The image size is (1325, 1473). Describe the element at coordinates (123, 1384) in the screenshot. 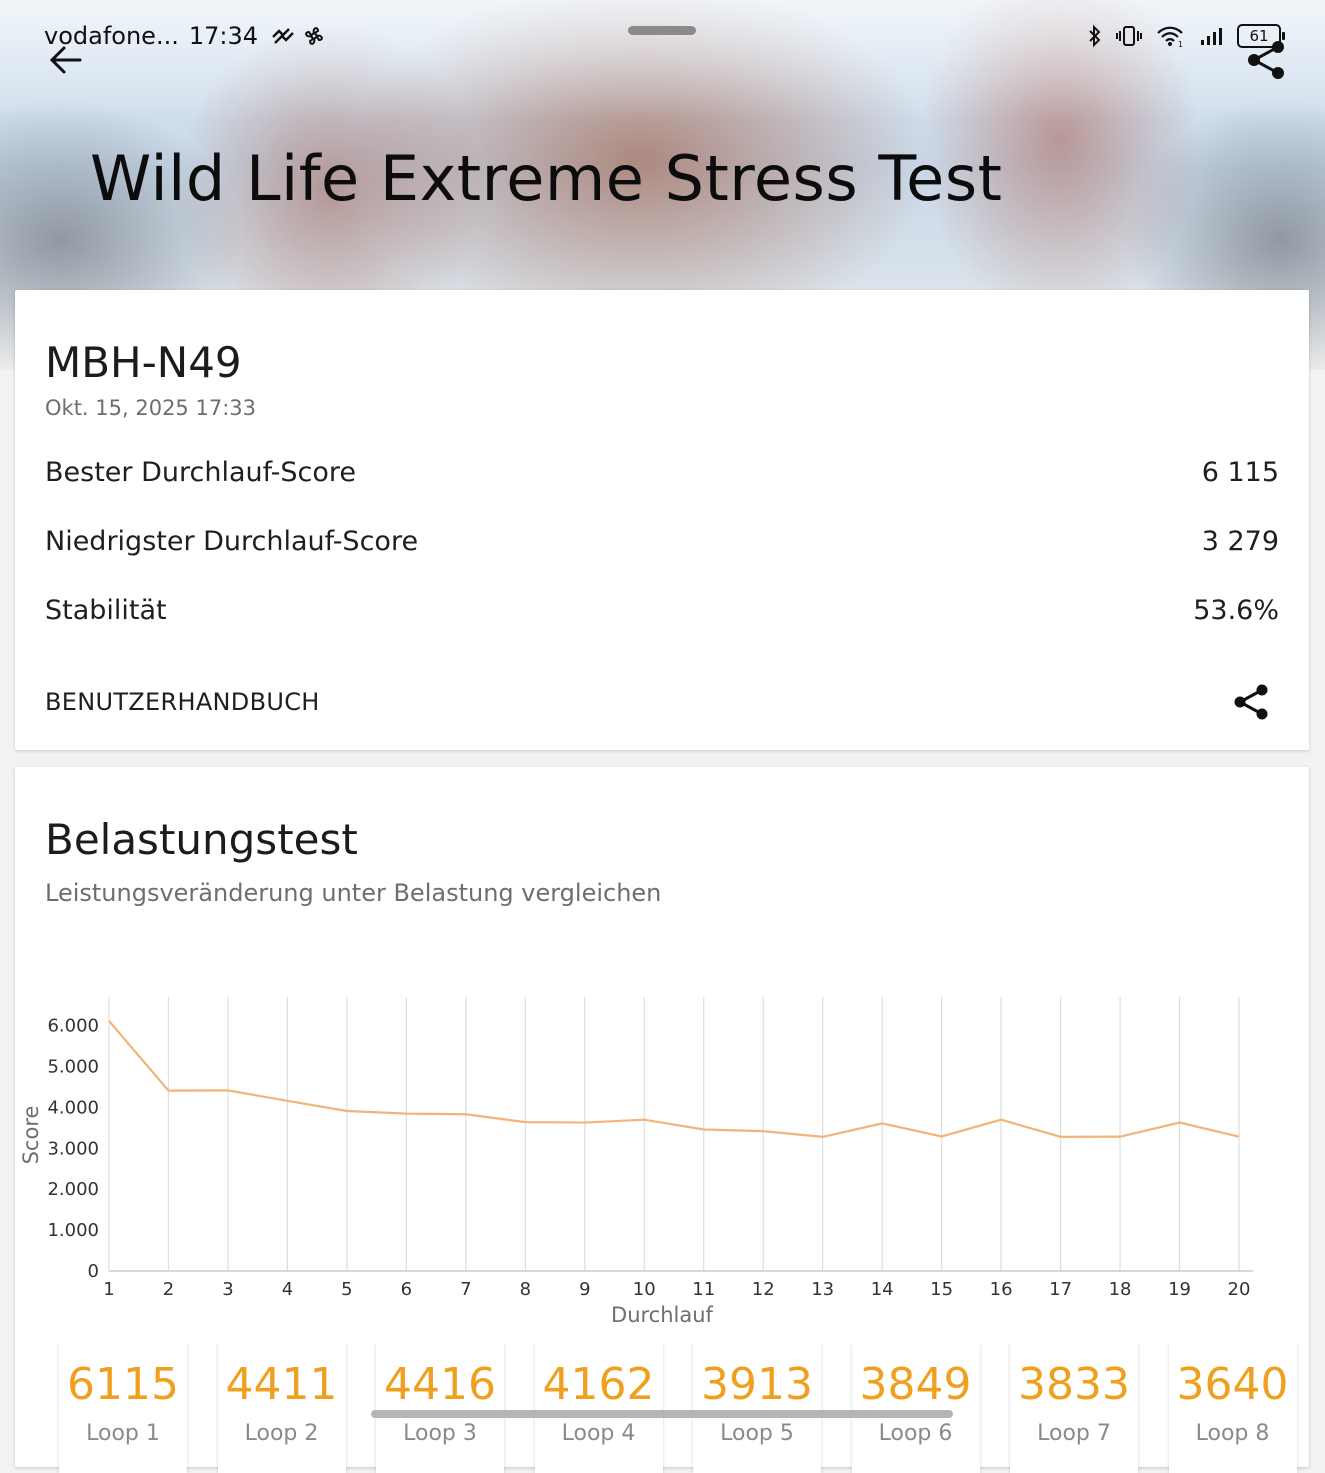

I see `loop-score: 6115` at that location.